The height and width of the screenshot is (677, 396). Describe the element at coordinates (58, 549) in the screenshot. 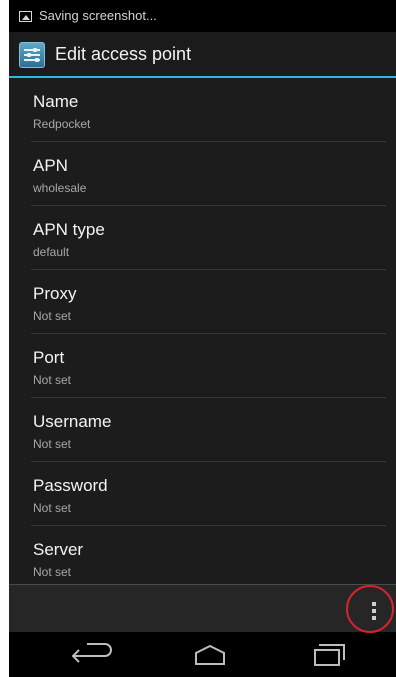

I see `preference-title: Server` at that location.